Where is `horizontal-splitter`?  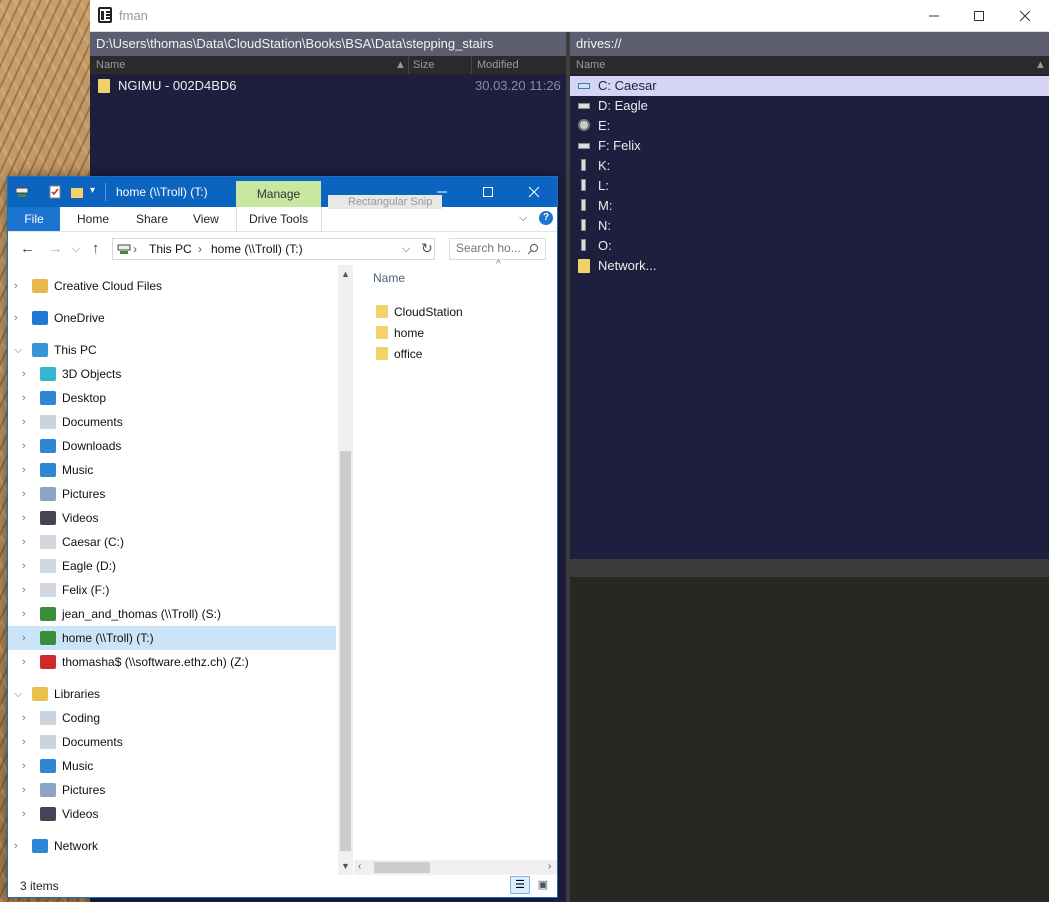 horizontal-splitter is located at coordinates (809, 568).